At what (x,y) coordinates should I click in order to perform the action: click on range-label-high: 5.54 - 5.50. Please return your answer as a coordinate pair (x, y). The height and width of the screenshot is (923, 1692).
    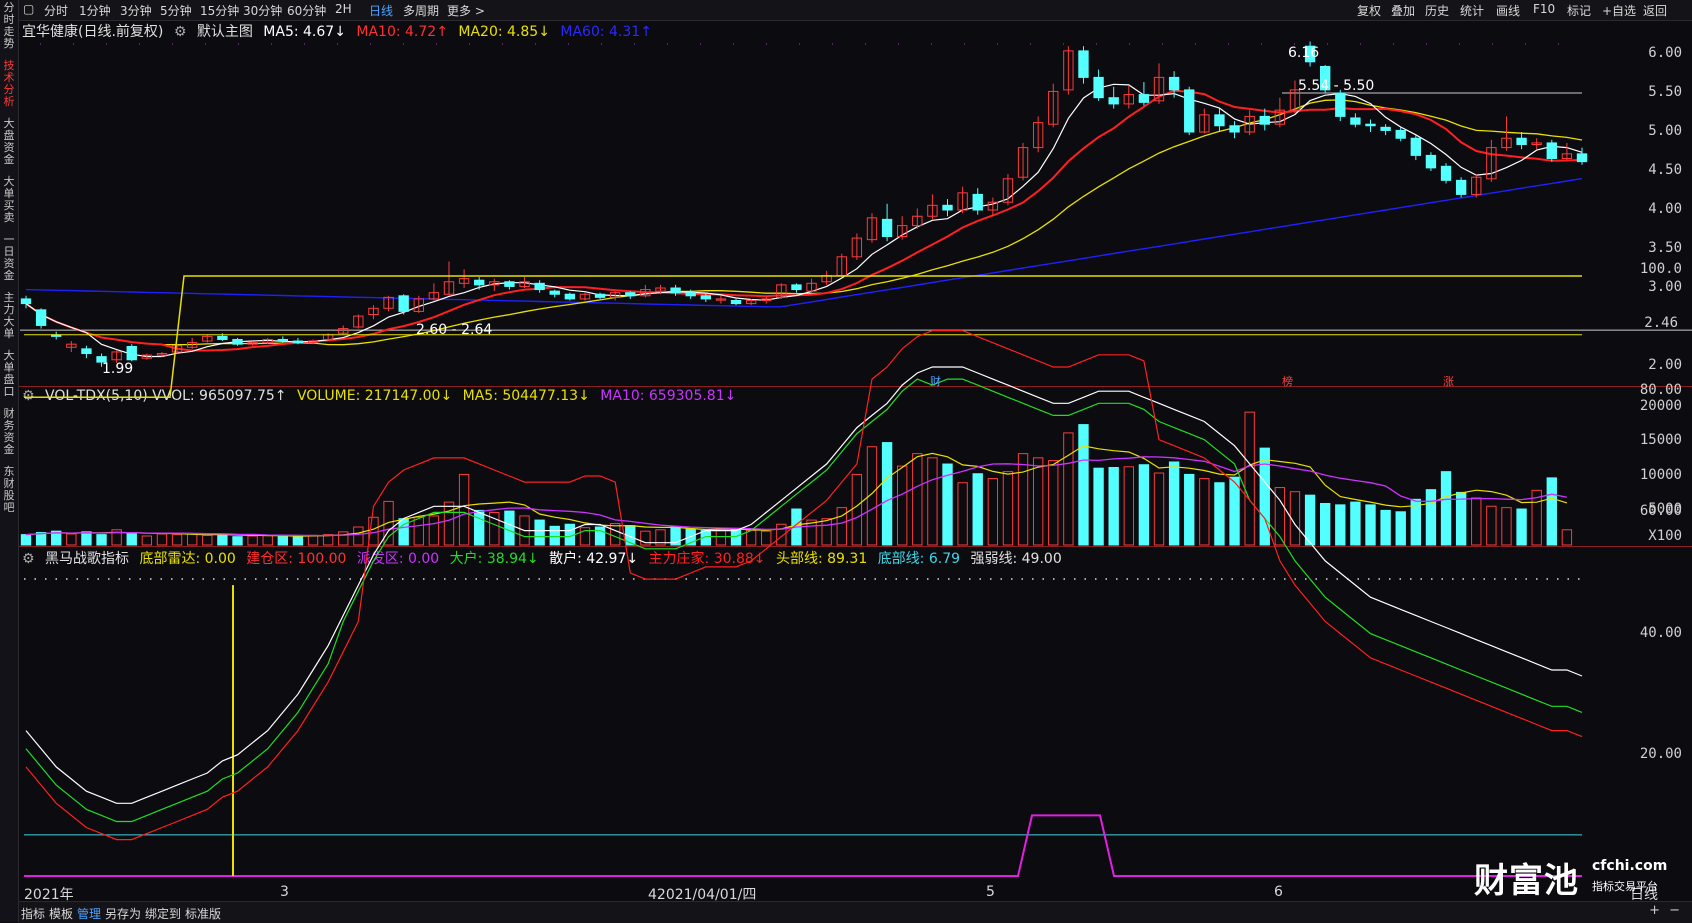
    Looking at the image, I should click on (1336, 86).